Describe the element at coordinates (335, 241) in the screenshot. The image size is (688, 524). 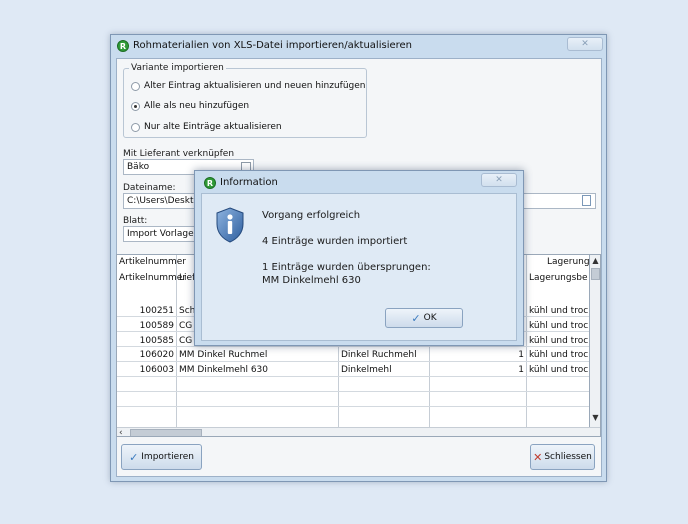
I see `dialog-message-imported: 4 Einträge wurden importiert` at that location.